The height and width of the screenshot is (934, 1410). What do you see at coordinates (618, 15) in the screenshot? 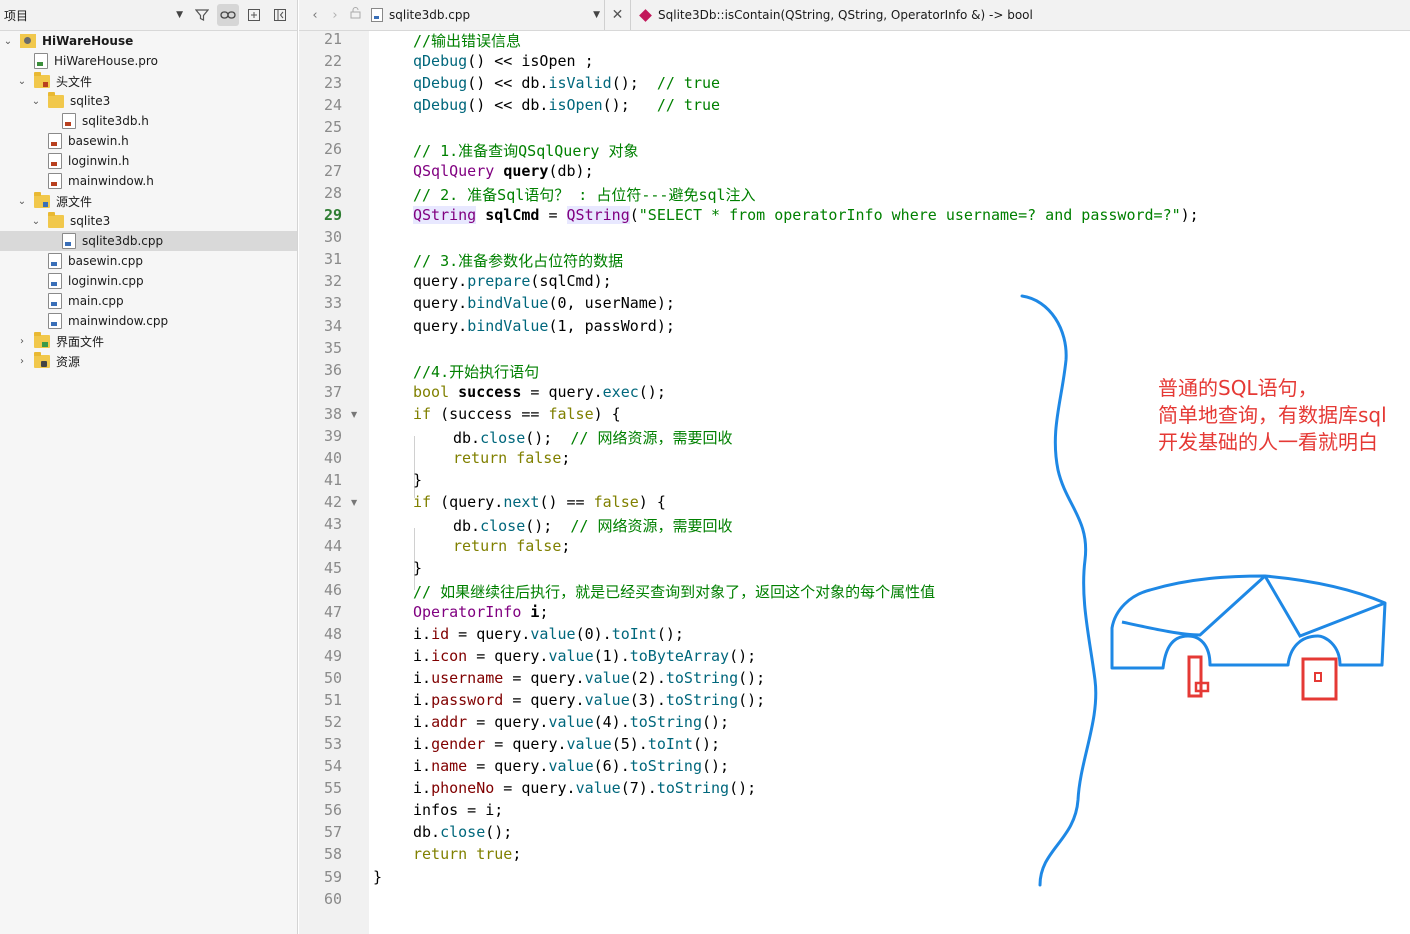
I see `close-icon: ✕` at bounding box center [618, 15].